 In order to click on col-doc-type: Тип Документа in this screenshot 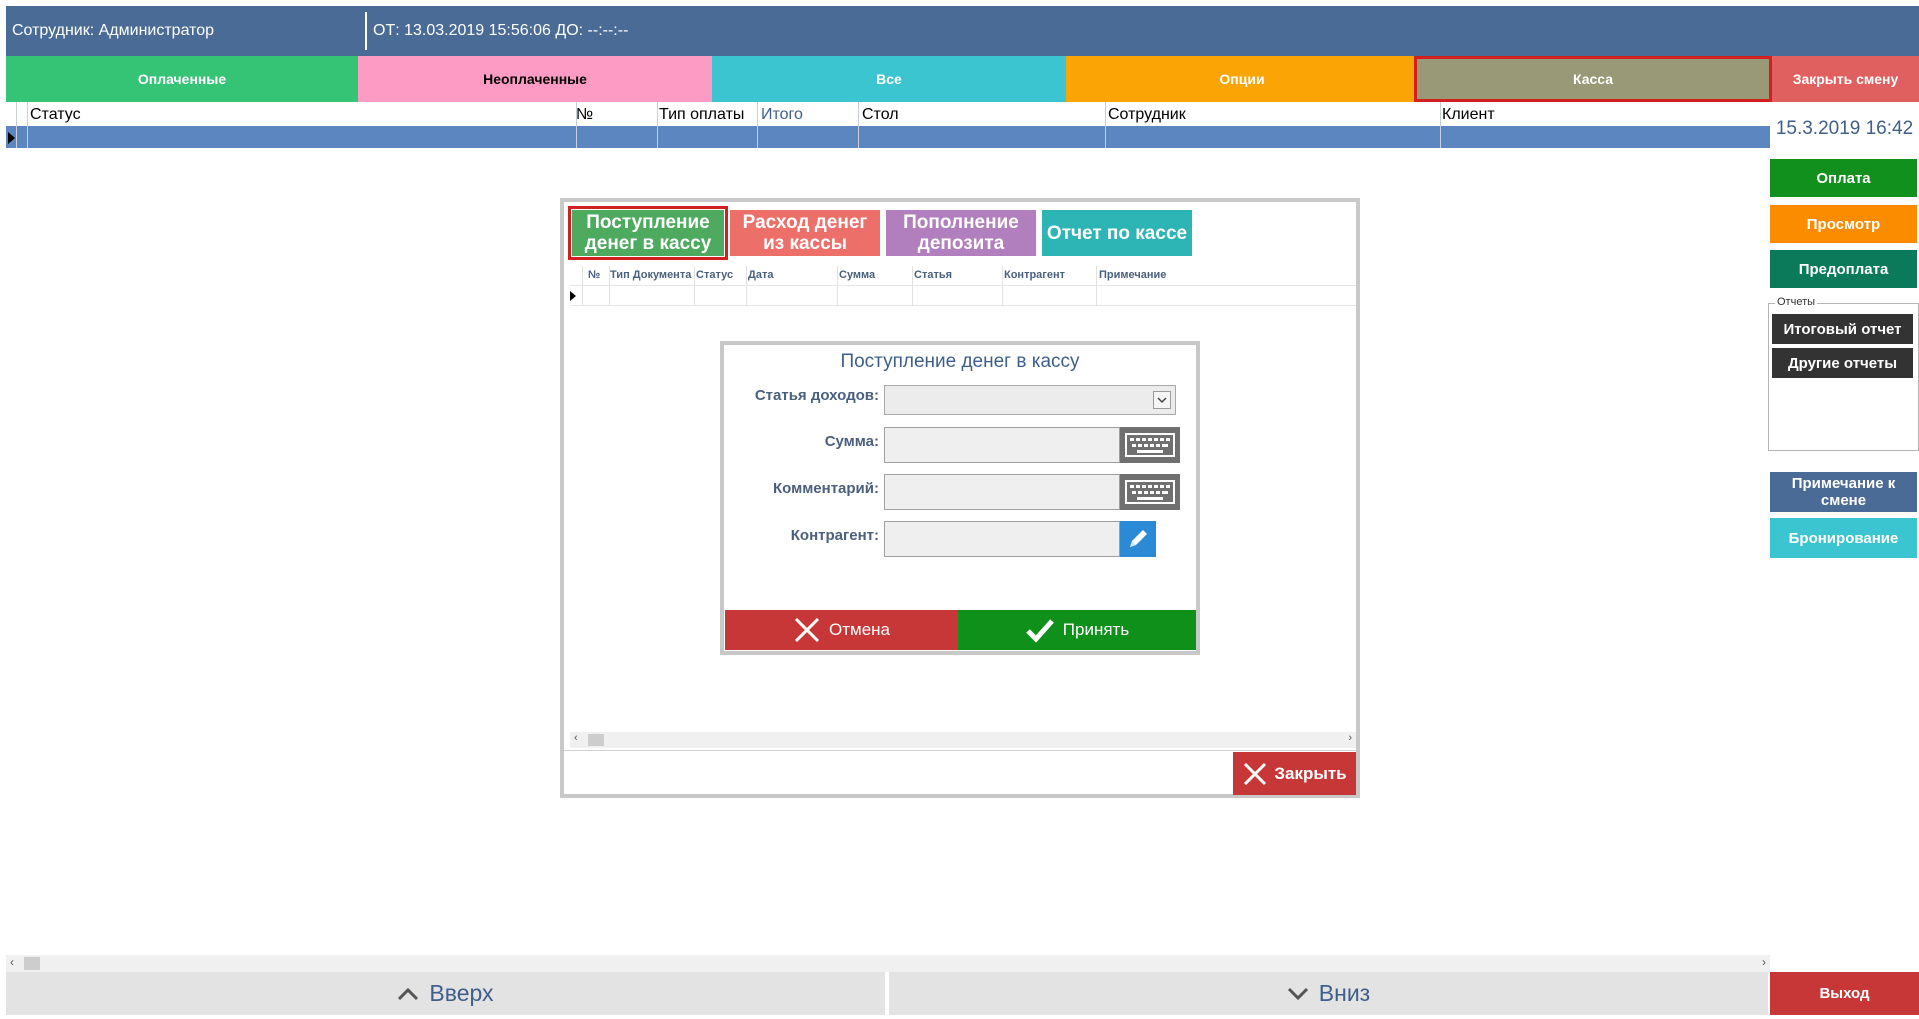, I will do `click(650, 275)`.